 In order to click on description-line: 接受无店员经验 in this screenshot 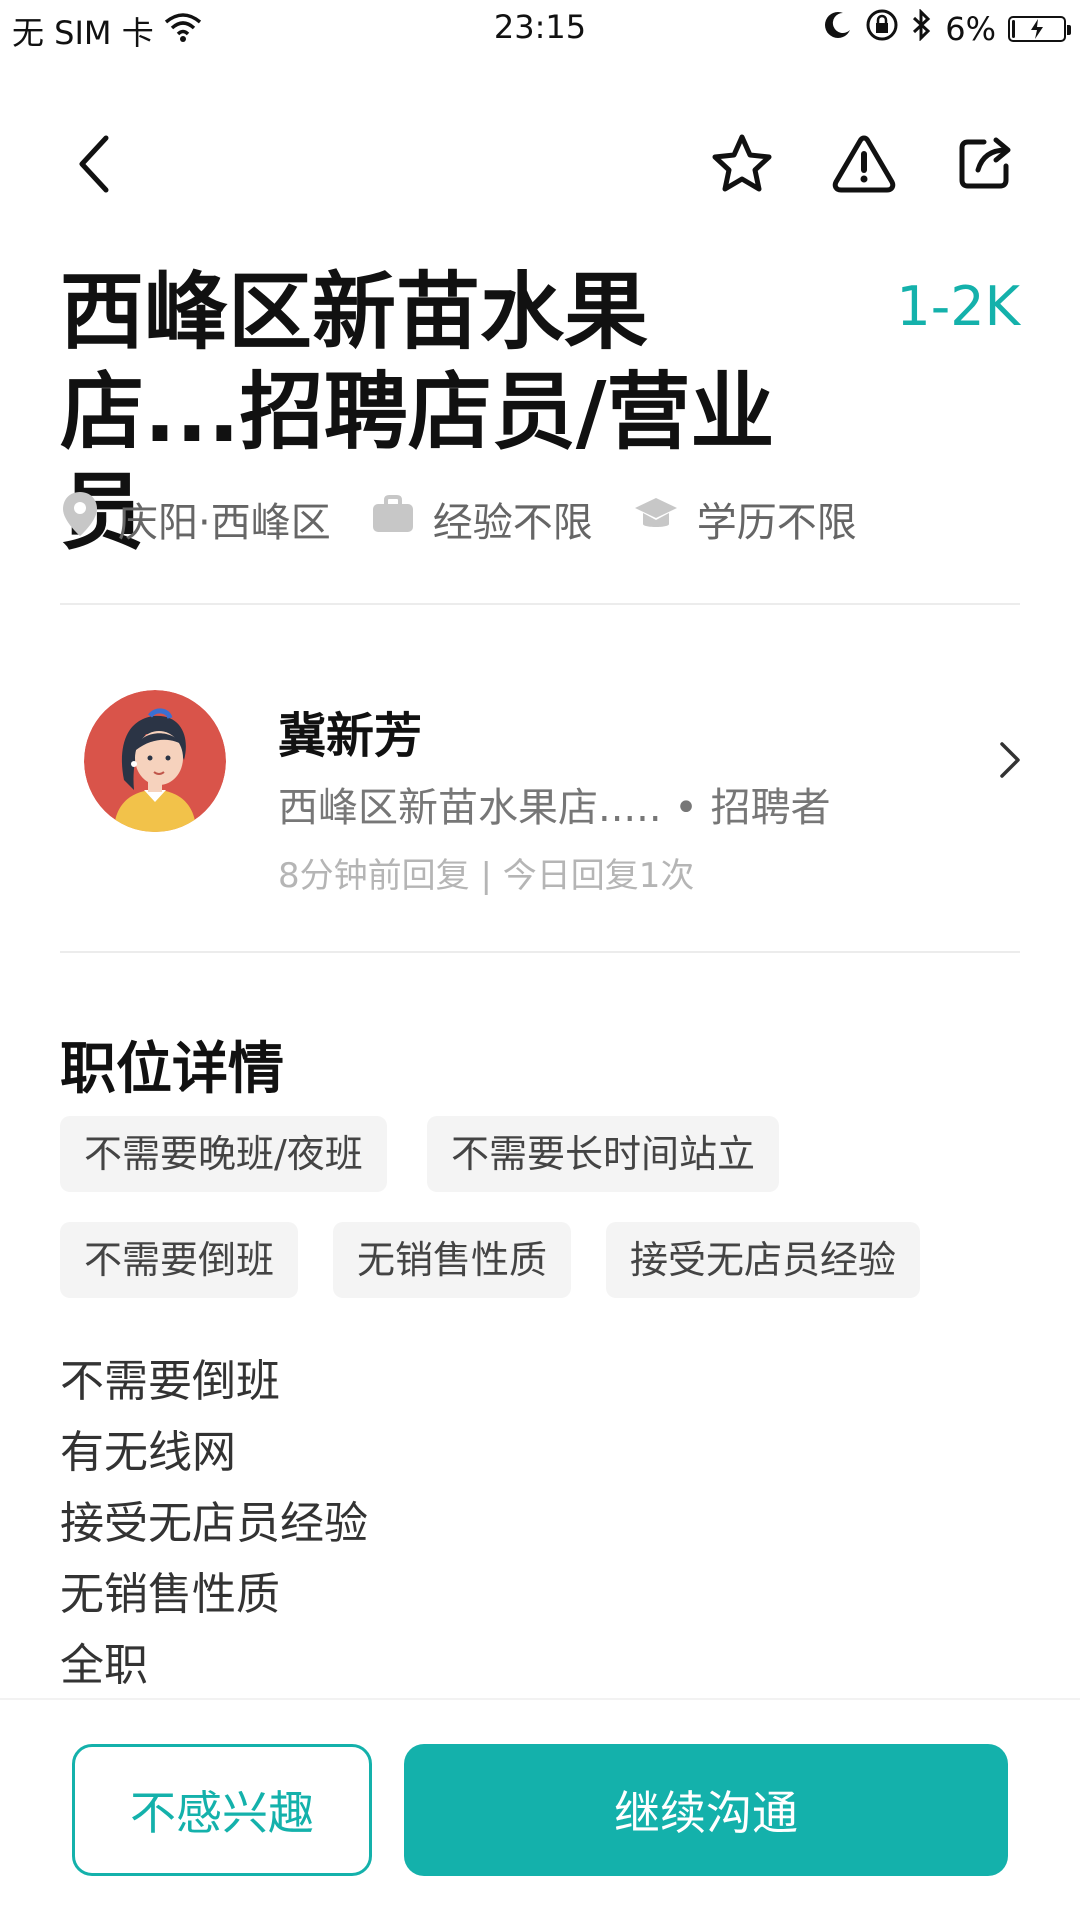, I will do `click(214, 1523)`.